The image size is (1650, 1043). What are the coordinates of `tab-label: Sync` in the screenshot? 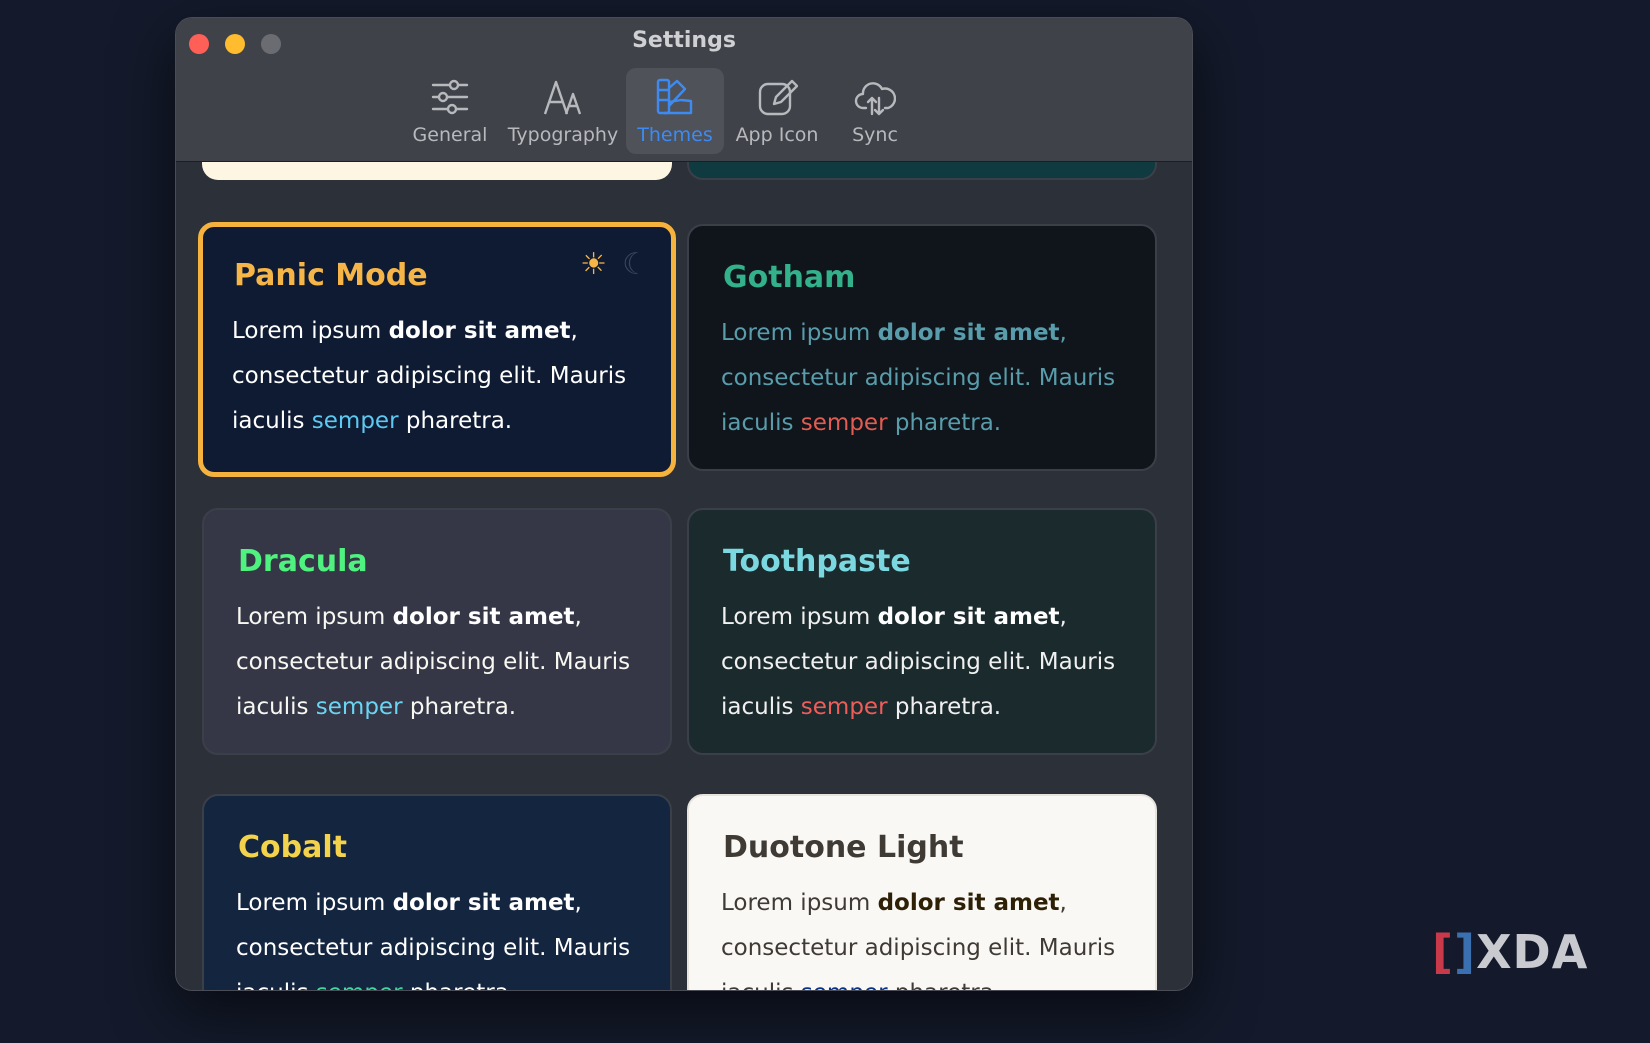 It's located at (875, 135).